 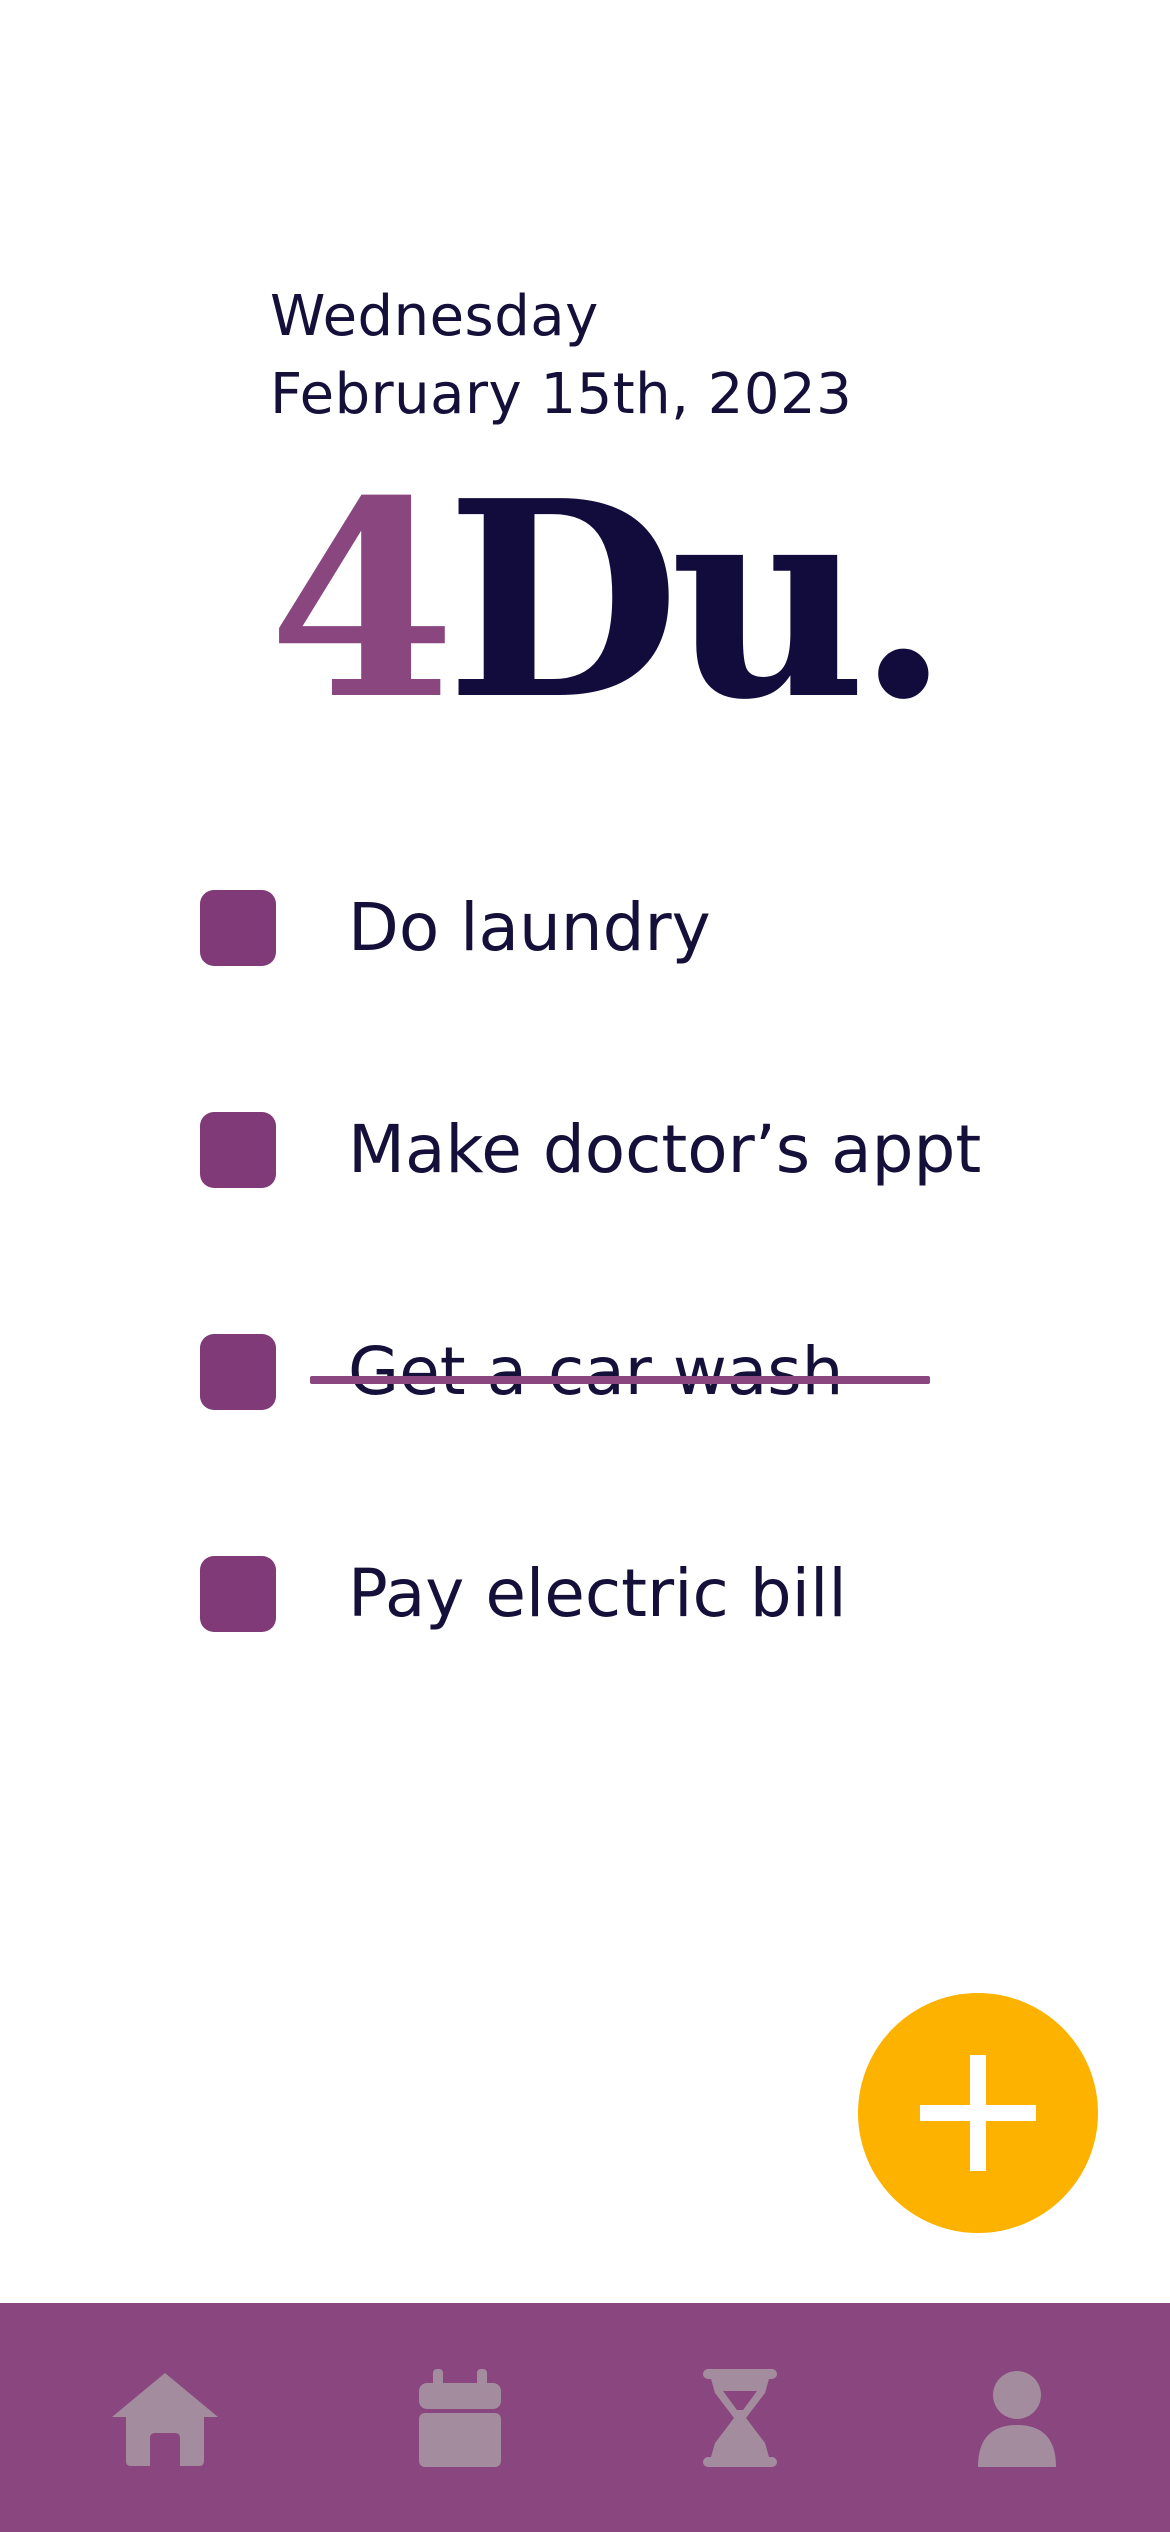 I want to click on add-task-button, so click(x=978, y=2113).